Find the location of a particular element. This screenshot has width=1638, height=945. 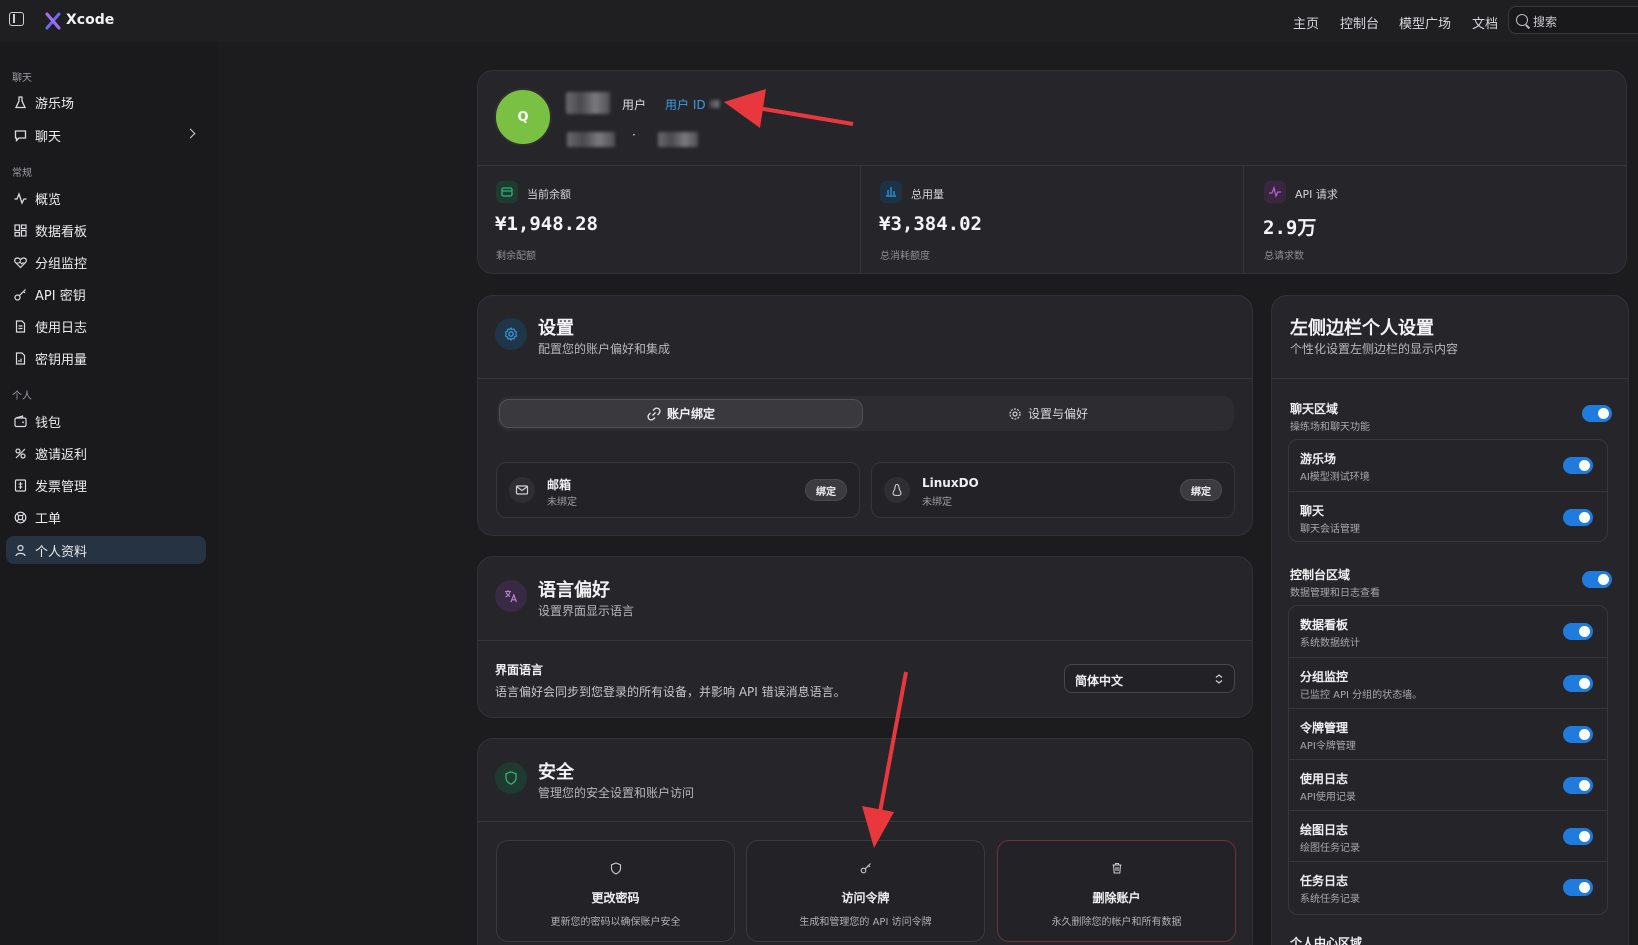

user-icon is located at coordinates (20, 550).